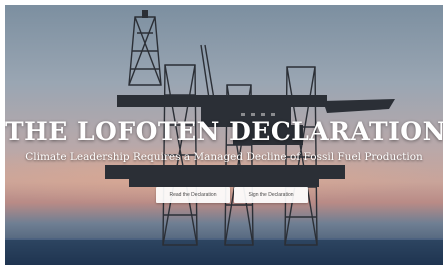 This screenshot has height=270, width=448. What do you see at coordinates (271, 195) in the screenshot?
I see `sign-declaration-button: Sign the Declaration` at bounding box center [271, 195].